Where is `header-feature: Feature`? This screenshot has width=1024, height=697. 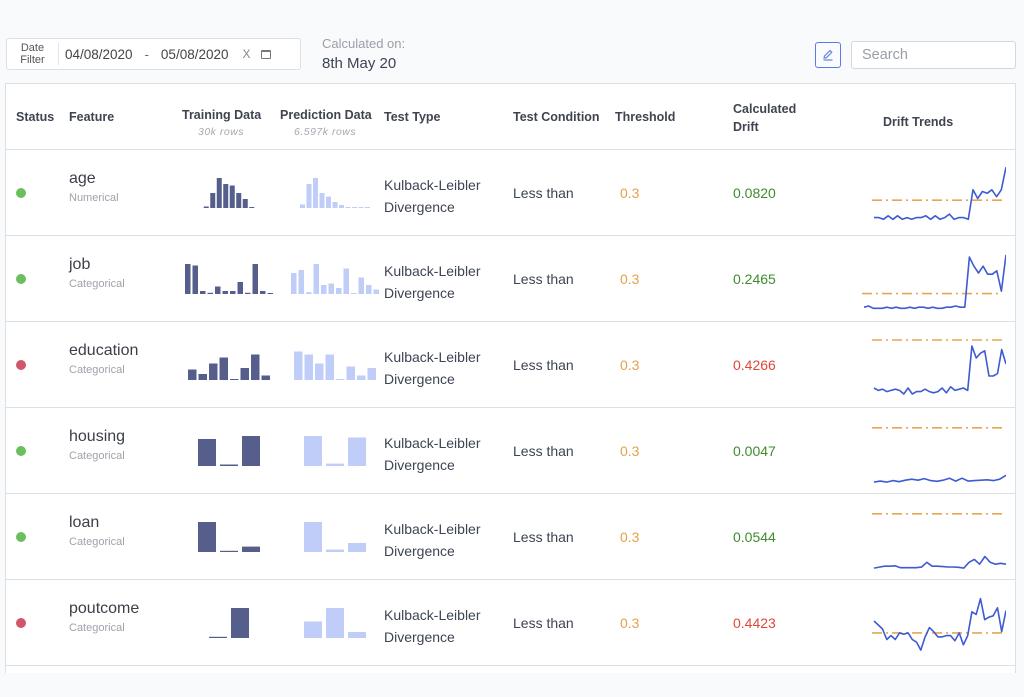 header-feature: Feature is located at coordinates (91, 117).